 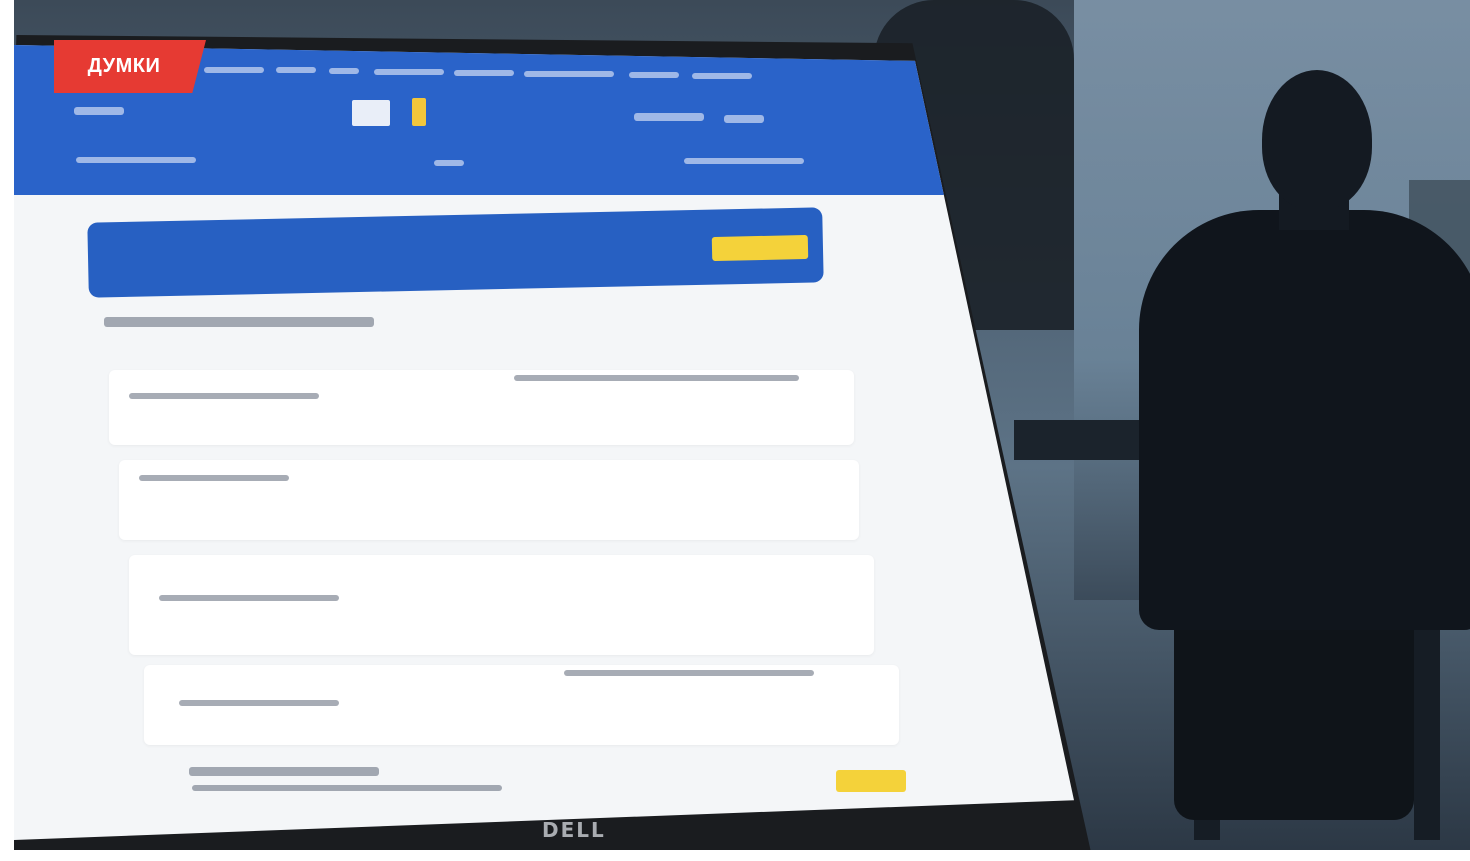 I want to click on seated-person-head, so click(x=1317, y=140).